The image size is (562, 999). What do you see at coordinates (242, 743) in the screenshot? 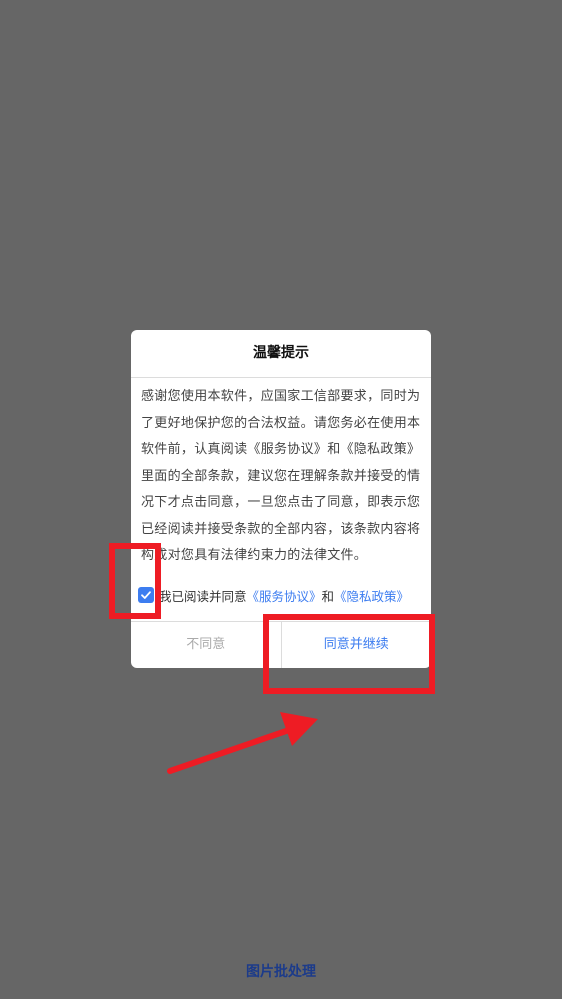
I see `pointer-arrow-icon` at bounding box center [242, 743].